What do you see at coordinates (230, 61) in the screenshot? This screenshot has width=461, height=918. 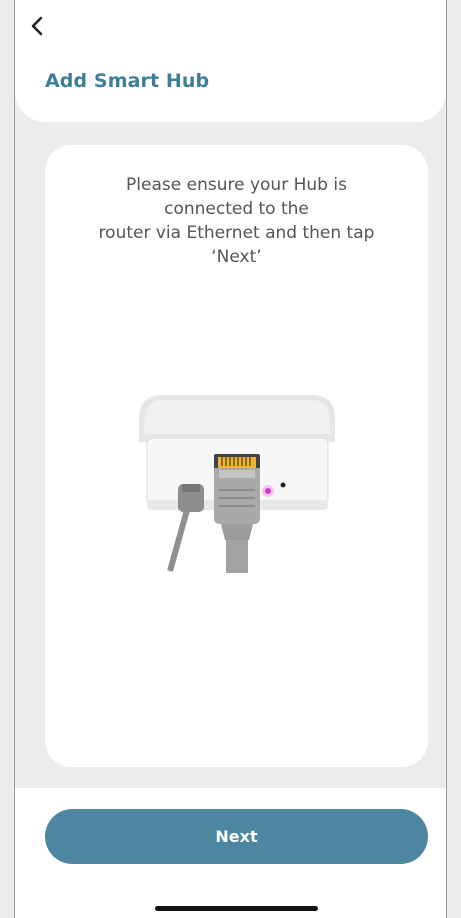 I see `header-panel` at bounding box center [230, 61].